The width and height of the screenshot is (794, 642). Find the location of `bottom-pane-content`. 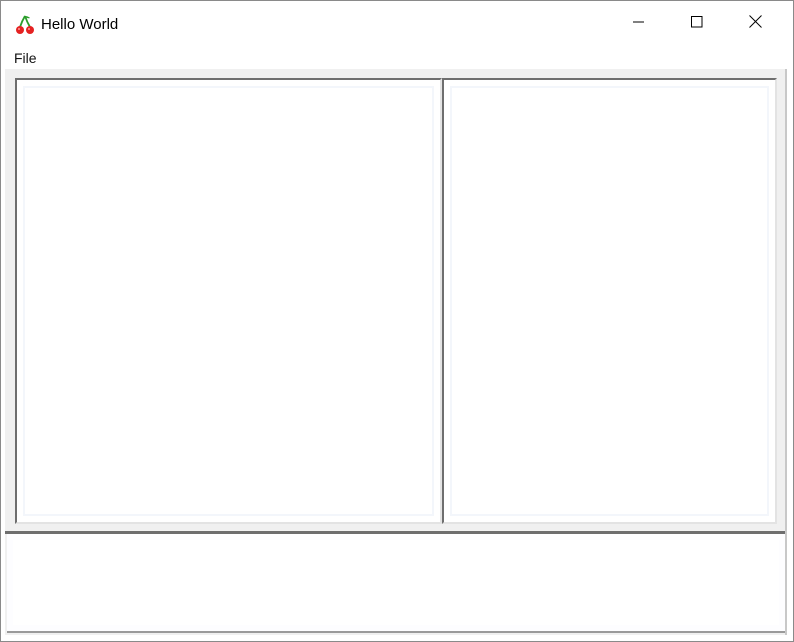

bottom-pane-content is located at coordinates (396, 582).